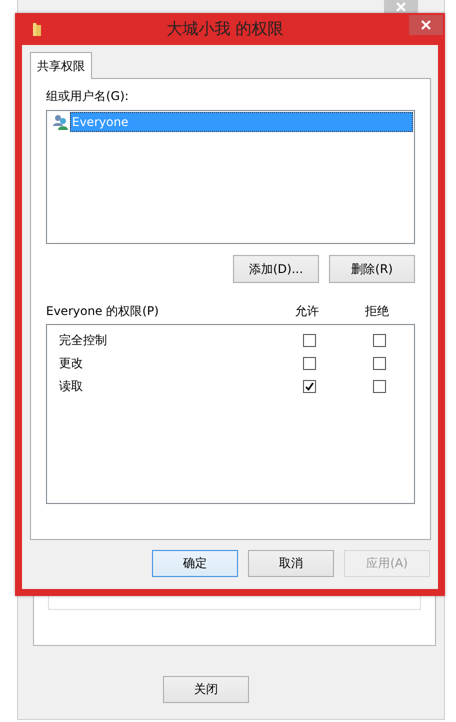 The width and height of the screenshot is (456, 722). What do you see at coordinates (71, 386) in the screenshot?
I see `permission-name: 读取` at bounding box center [71, 386].